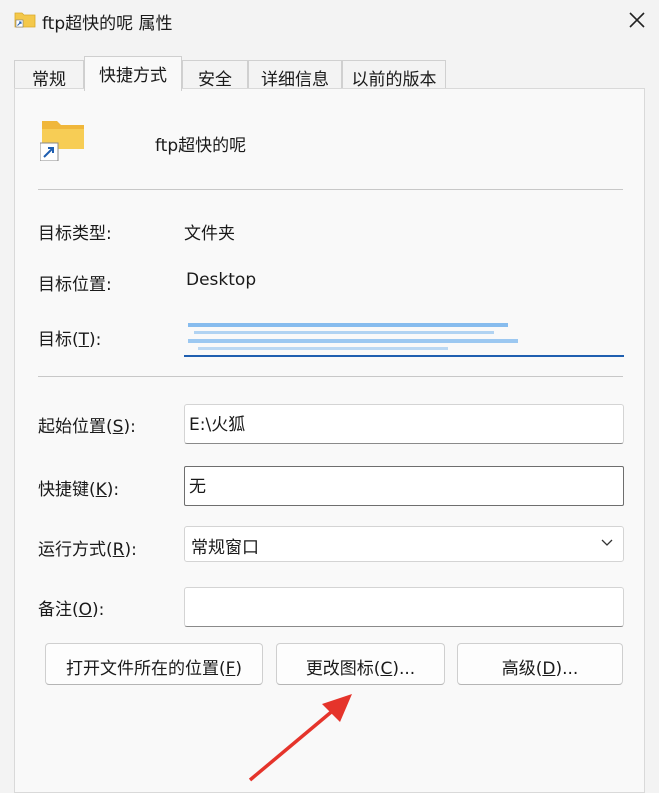  I want to click on run-label: 运行方式(R):, so click(87, 550).